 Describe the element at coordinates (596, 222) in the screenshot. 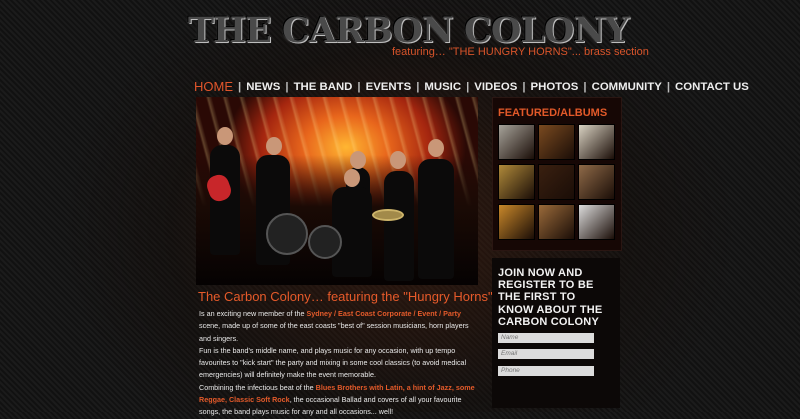

I see `notes-thumb` at that location.